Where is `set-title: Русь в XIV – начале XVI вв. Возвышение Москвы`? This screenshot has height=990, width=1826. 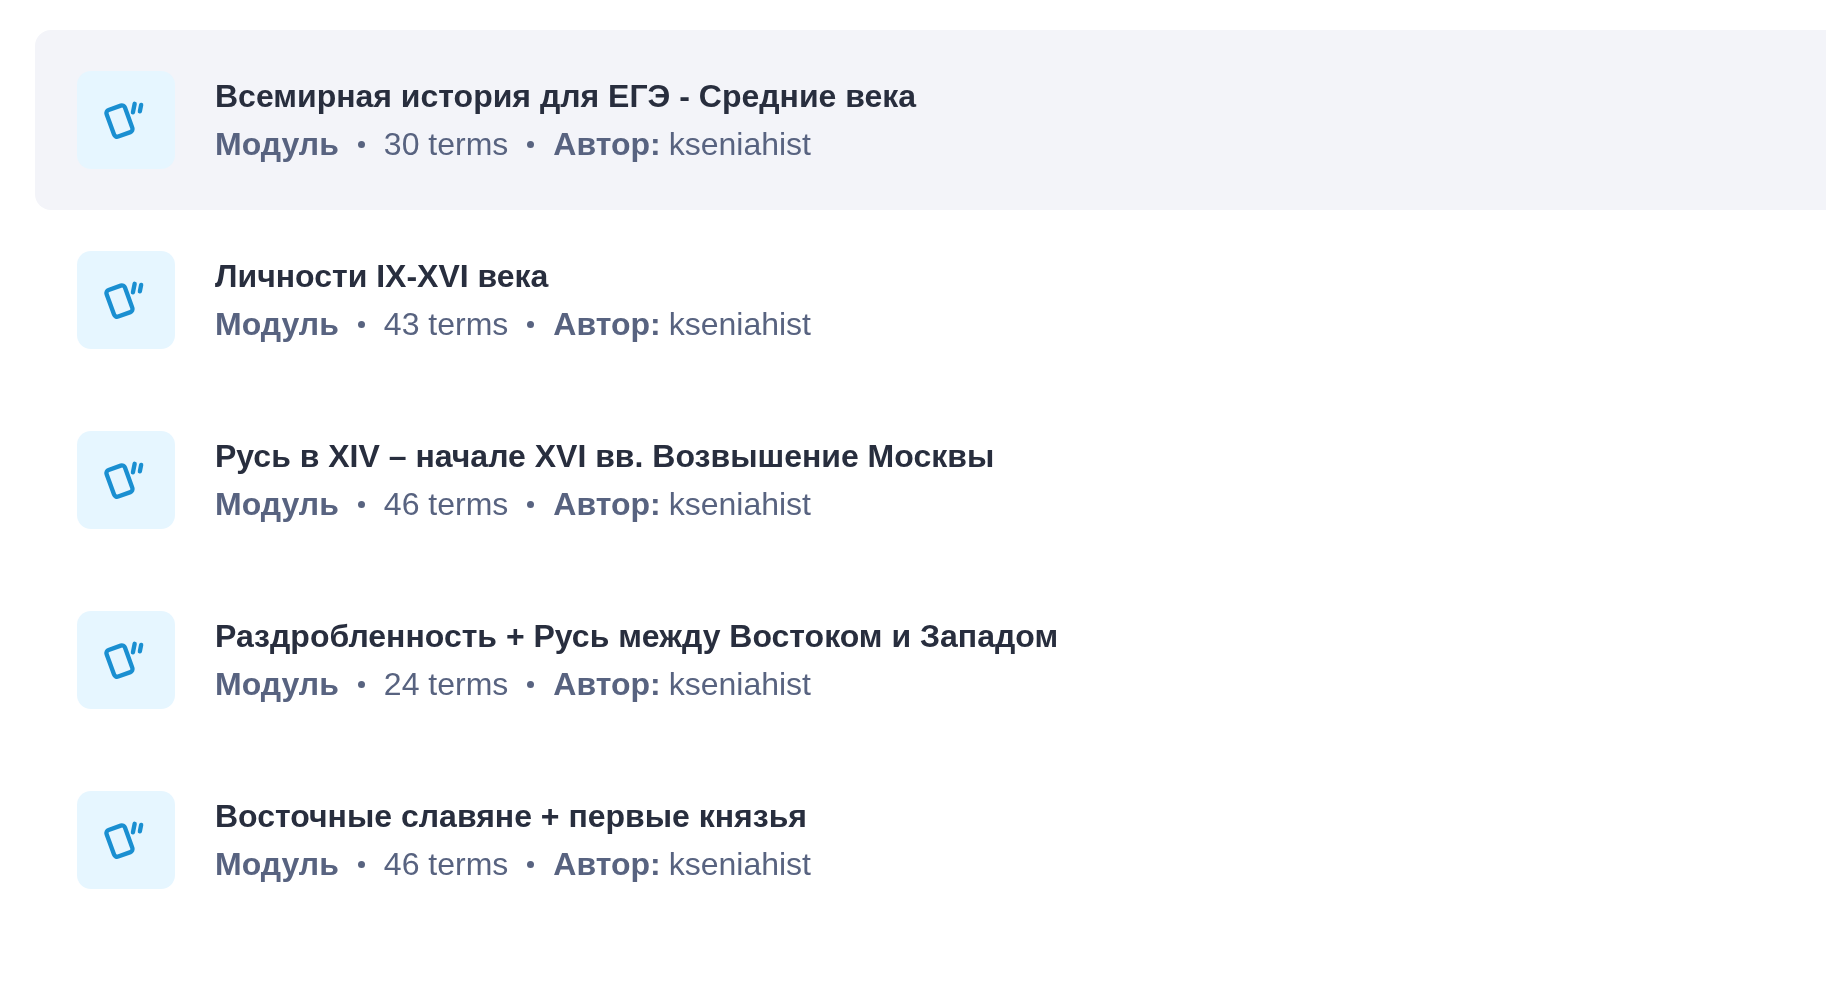 set-title: Русь в XIV – начале XVI вв. Возвышение Москвы is located at coordinates (605, 456).